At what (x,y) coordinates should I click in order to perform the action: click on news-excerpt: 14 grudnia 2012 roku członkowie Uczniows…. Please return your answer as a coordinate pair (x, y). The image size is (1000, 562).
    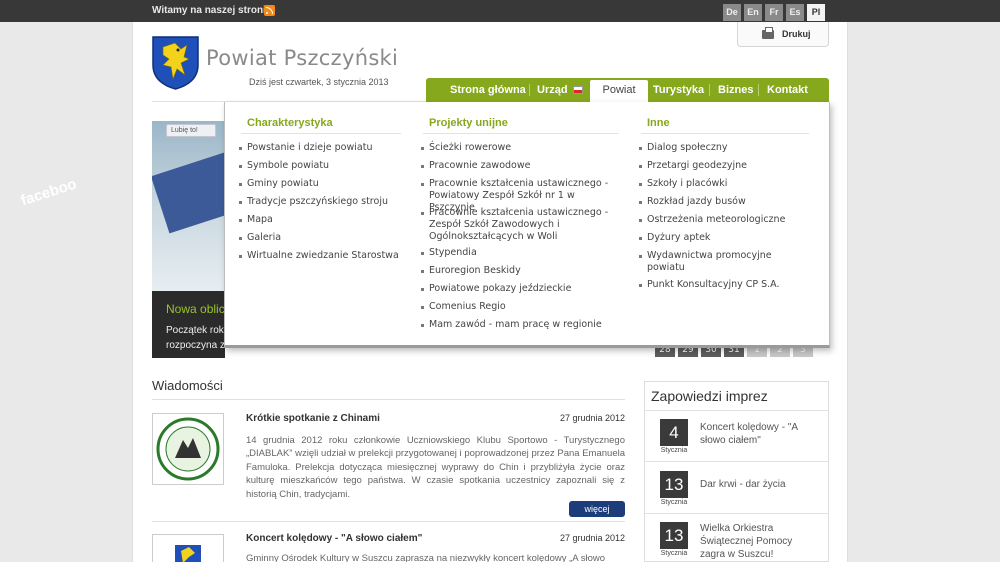
    Looking at the image, I should click on (435, 467).